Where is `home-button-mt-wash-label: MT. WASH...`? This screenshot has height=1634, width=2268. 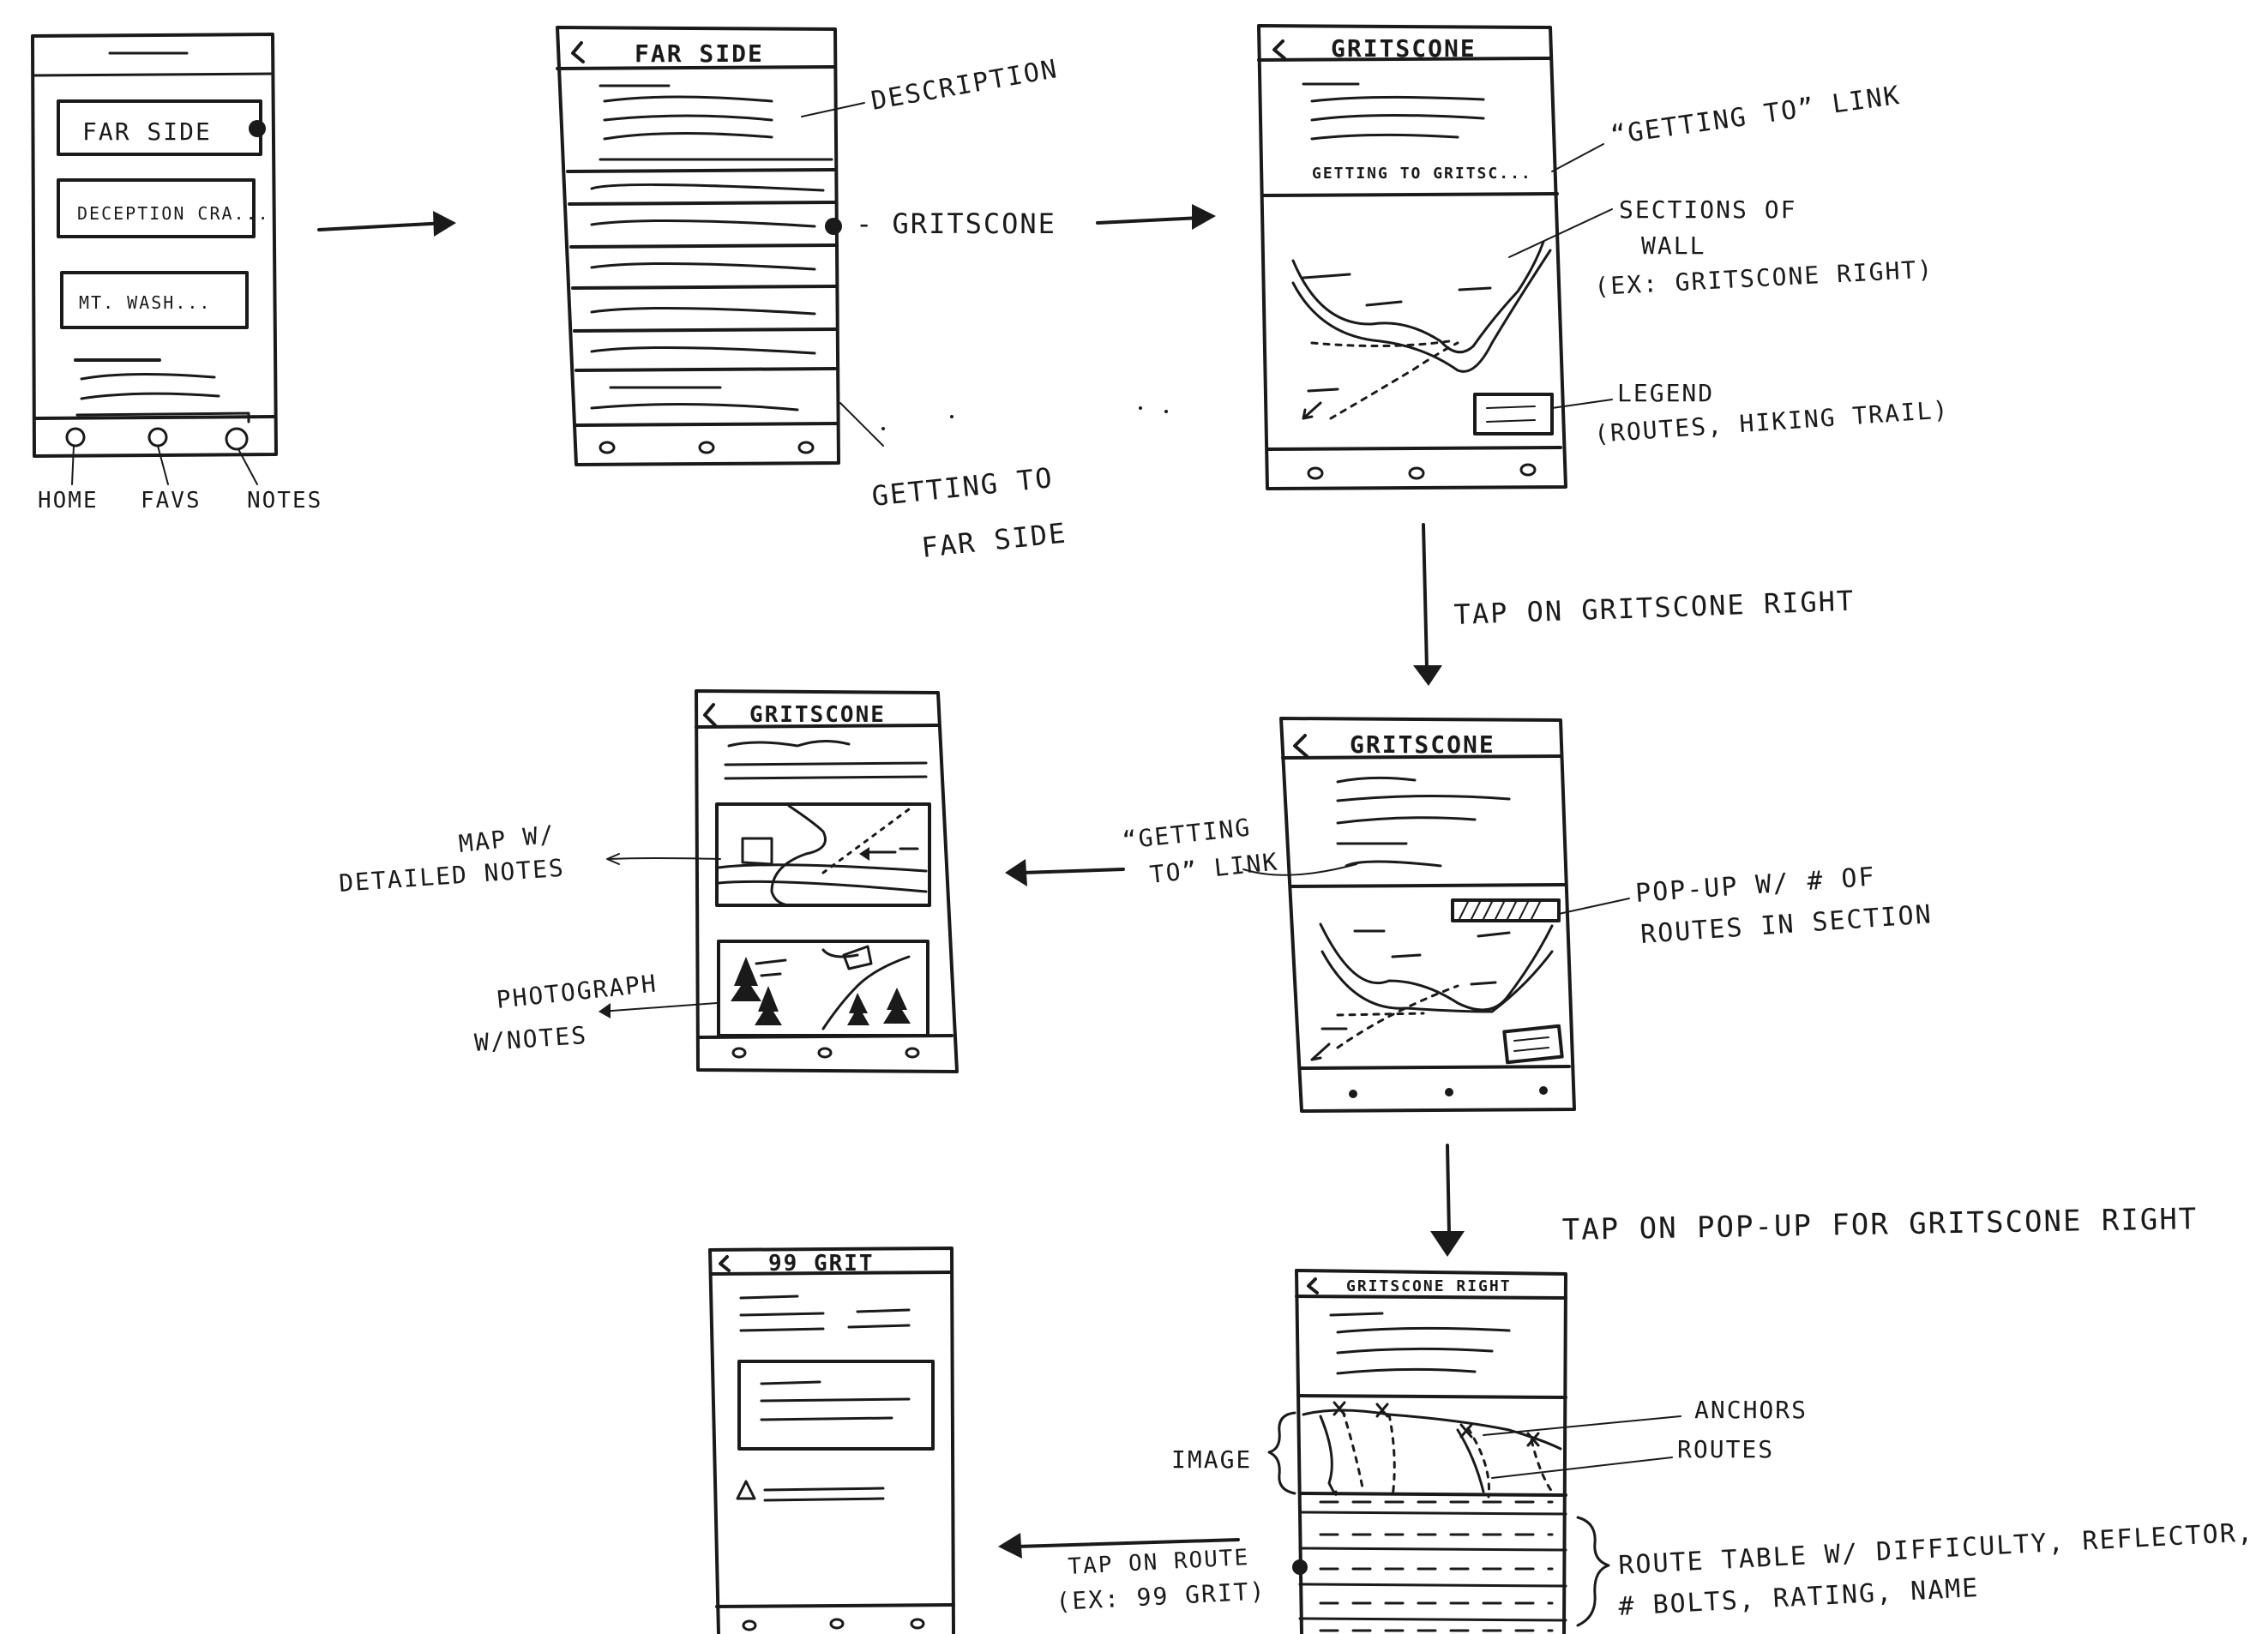
home-button-mt-wash-label: MT. WASH... is located at coordinates (145, 302).